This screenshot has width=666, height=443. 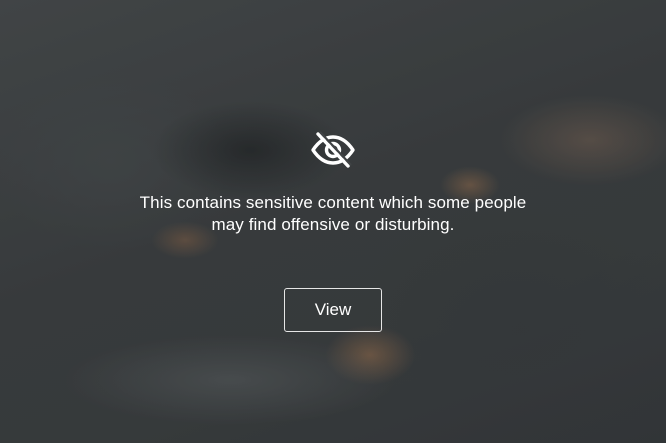 I want to click on eye-slash-icon, so click(x=333, y=149).